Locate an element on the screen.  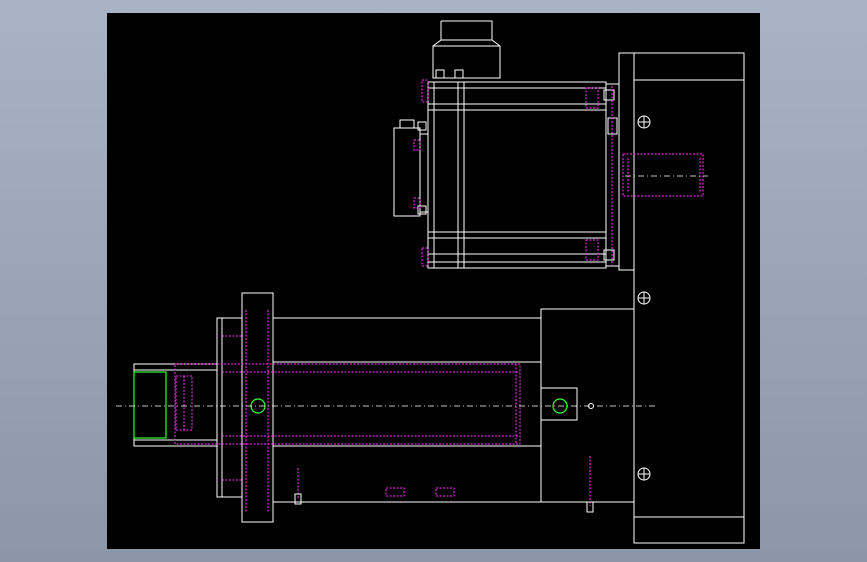
bolt-symbol-top is located at coordinates (644, 122).